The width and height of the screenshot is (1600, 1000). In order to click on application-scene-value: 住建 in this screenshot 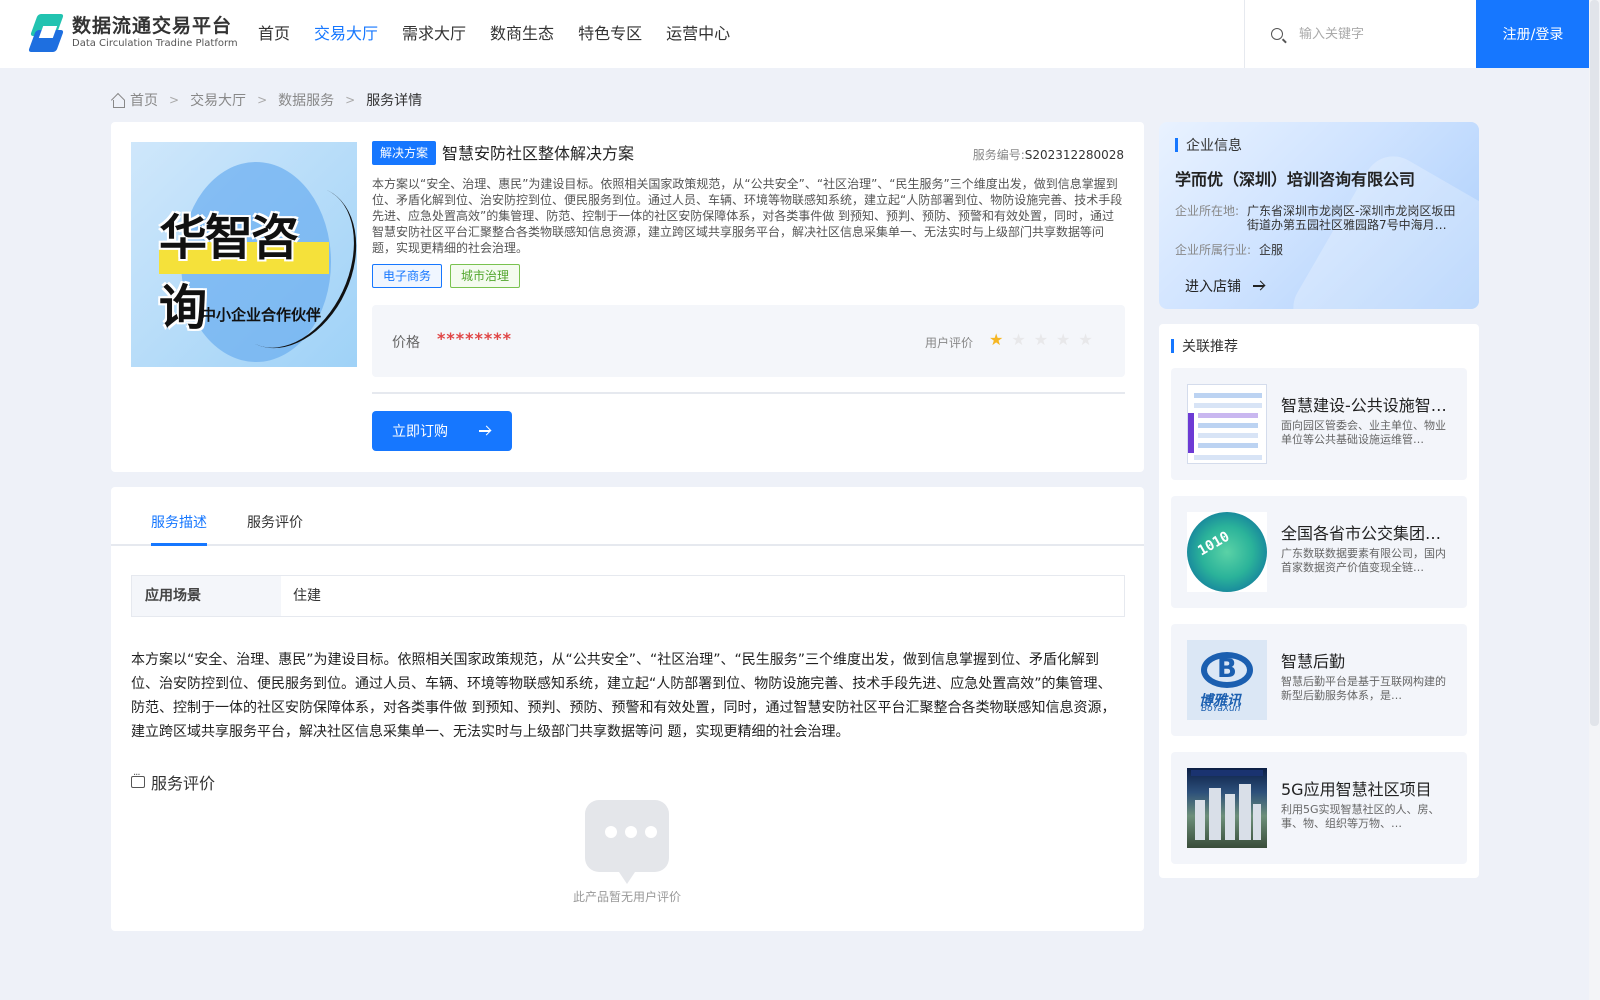, I will do `click(307, 596)`.